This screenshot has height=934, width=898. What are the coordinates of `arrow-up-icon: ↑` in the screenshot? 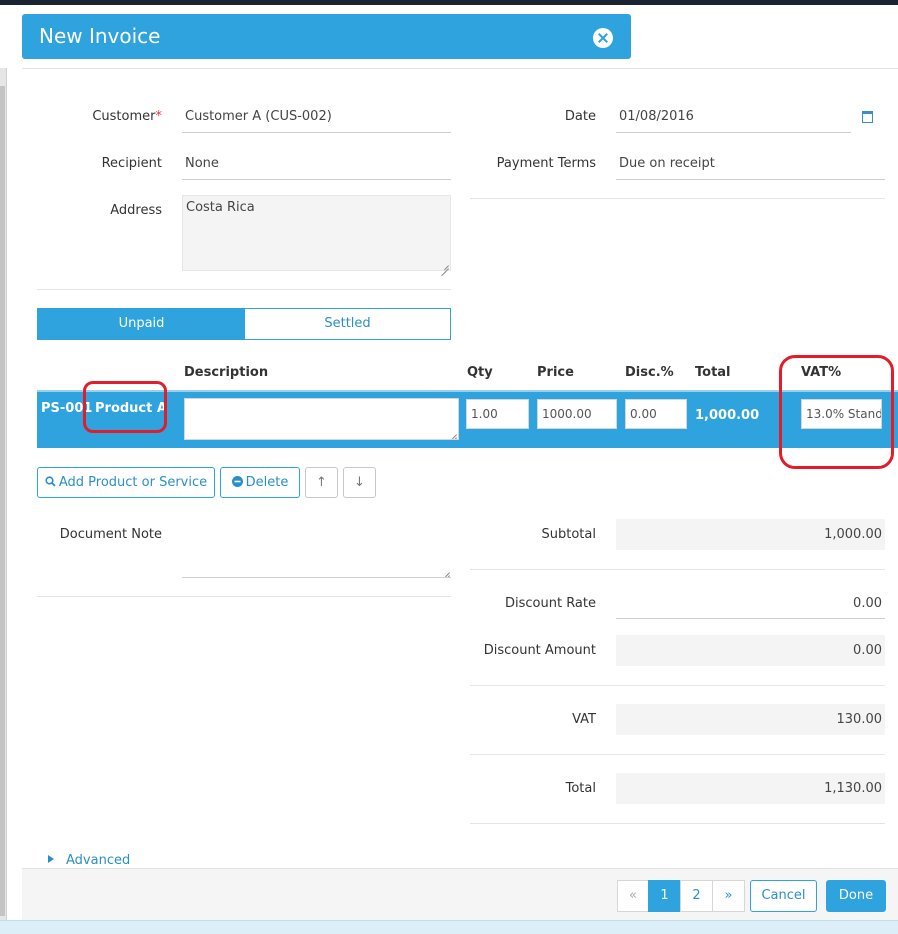 It's located at (321, 482).